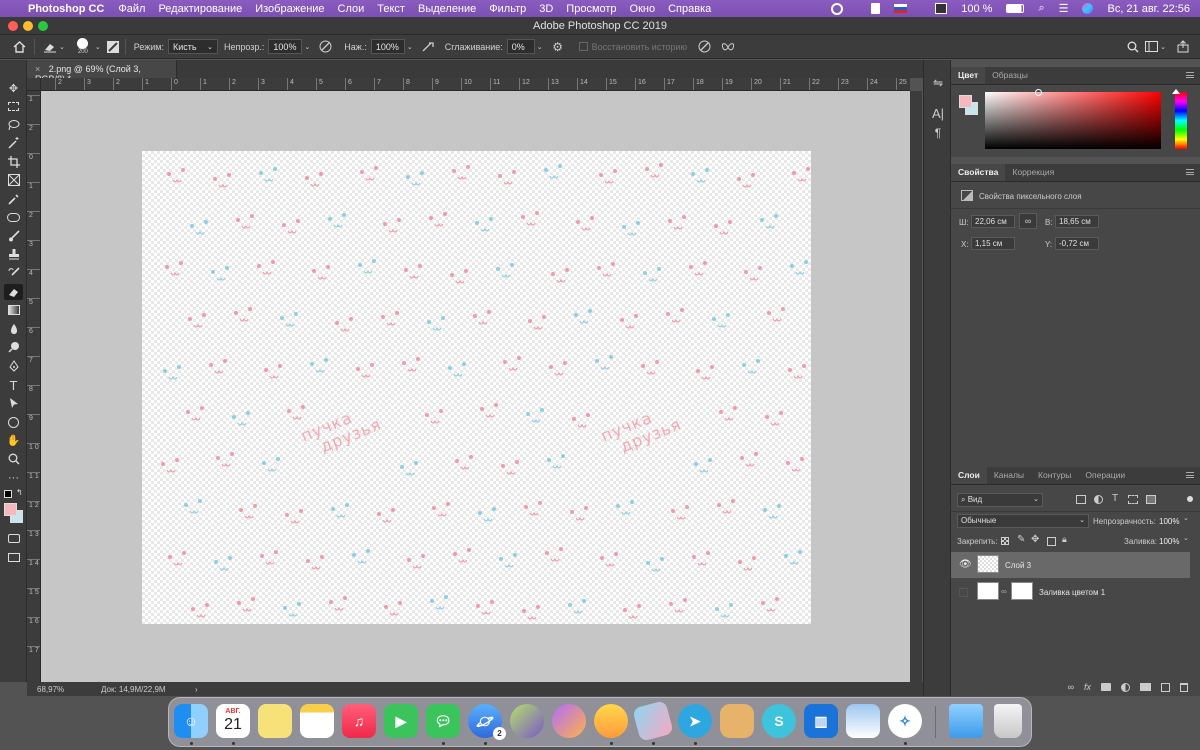  What do you see at coordinates (1033, 172) in the screenshot?
I see `tab-adjustments: Коррекция` at bounding box center [1033, 172].